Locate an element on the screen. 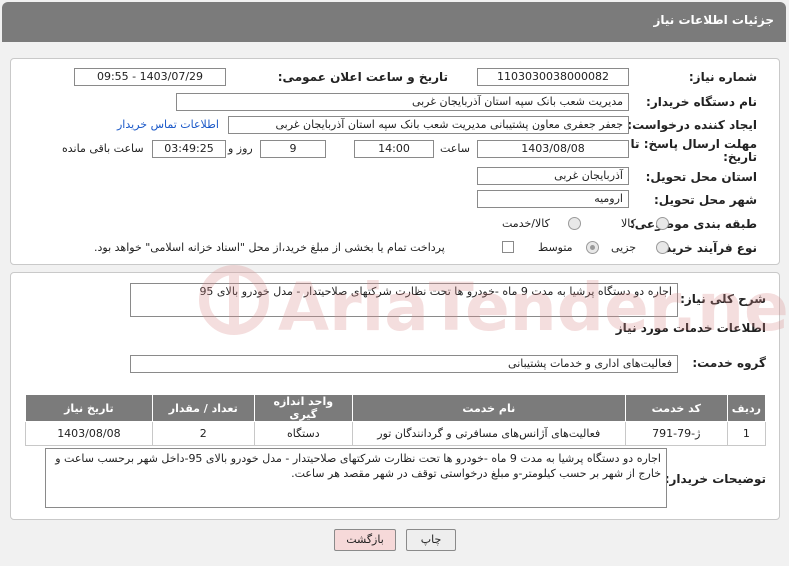 The width and height of the screenshot is (789, 566). buyer-org-field: مدیریت شعب بانک سپه استان آذربایجان غربی is located at coordinates (402, 102).